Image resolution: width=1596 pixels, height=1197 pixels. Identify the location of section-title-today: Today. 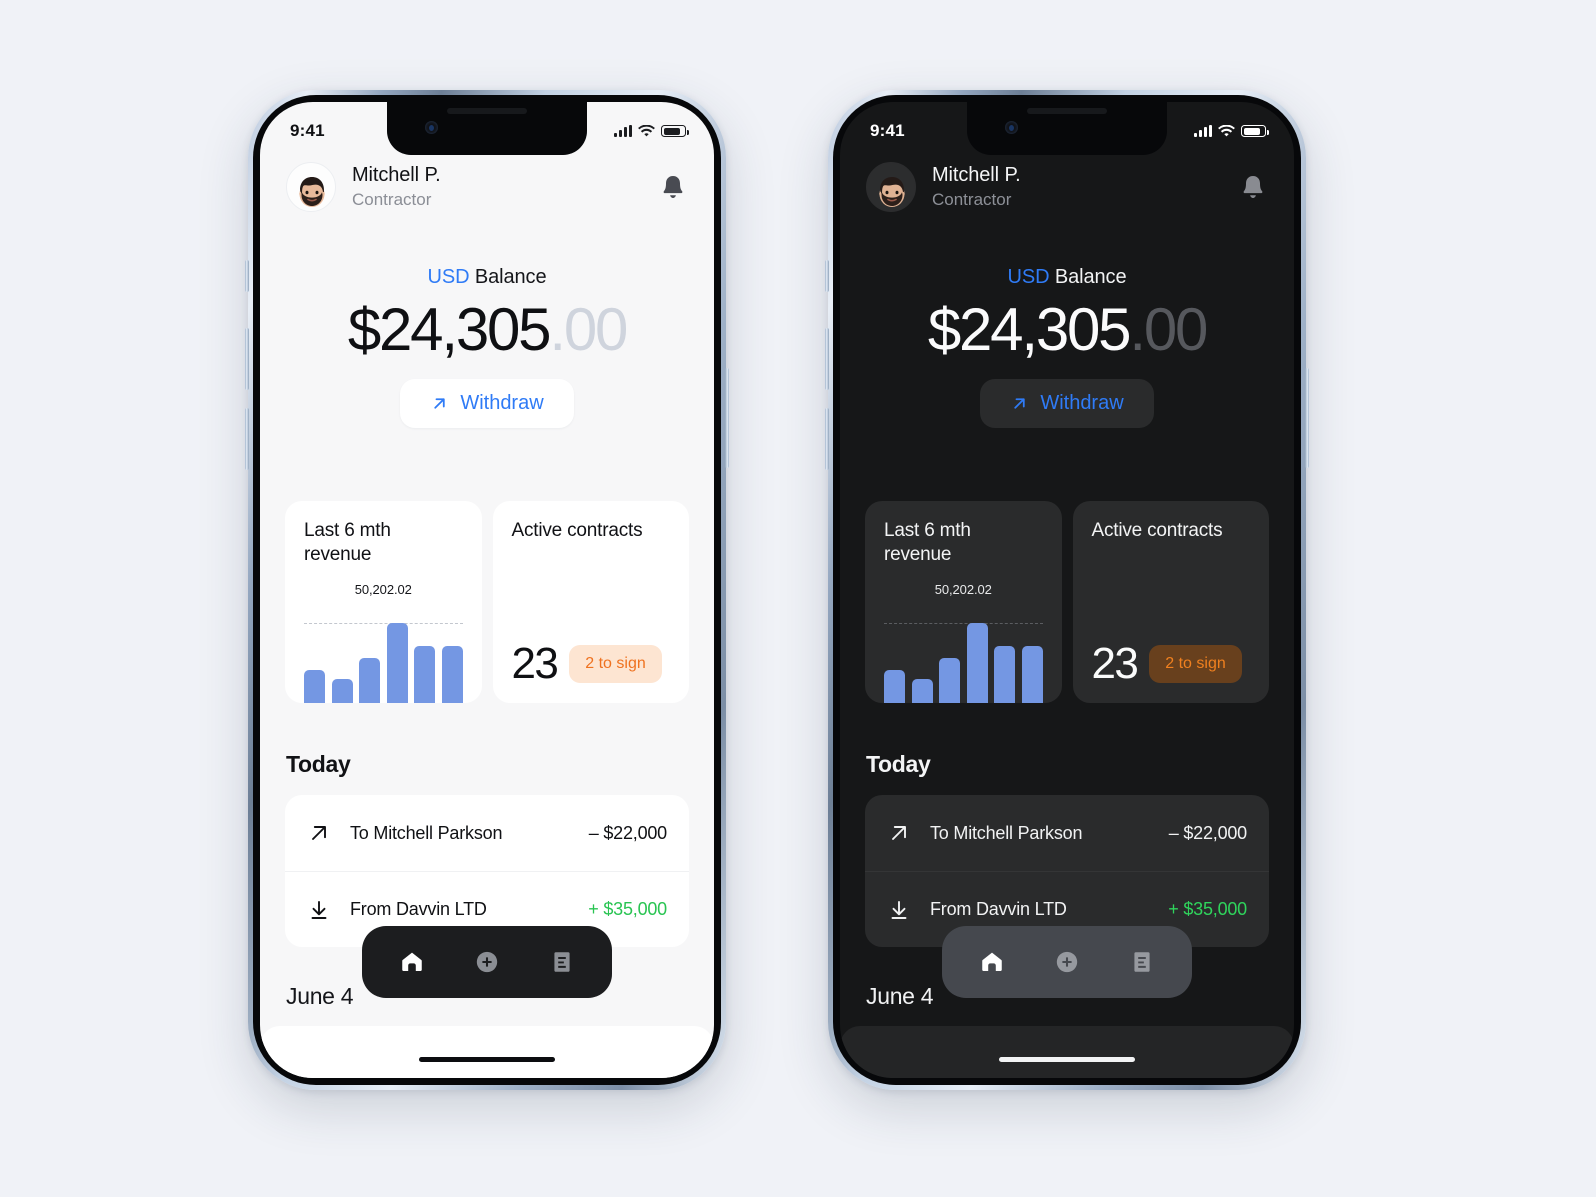
(318, 764).